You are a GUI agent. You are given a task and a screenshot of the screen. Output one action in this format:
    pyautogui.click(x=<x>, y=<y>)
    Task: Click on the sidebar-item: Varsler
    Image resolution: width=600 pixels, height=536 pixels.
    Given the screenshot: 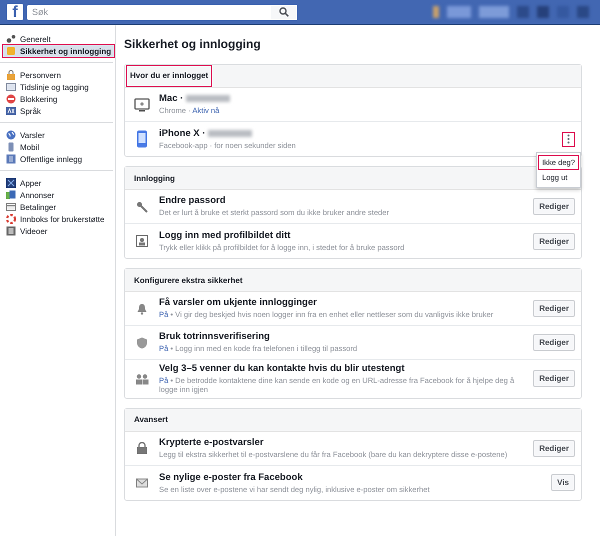 What is the action you would take?
    pyautogui.click(x=57, y=135)
    